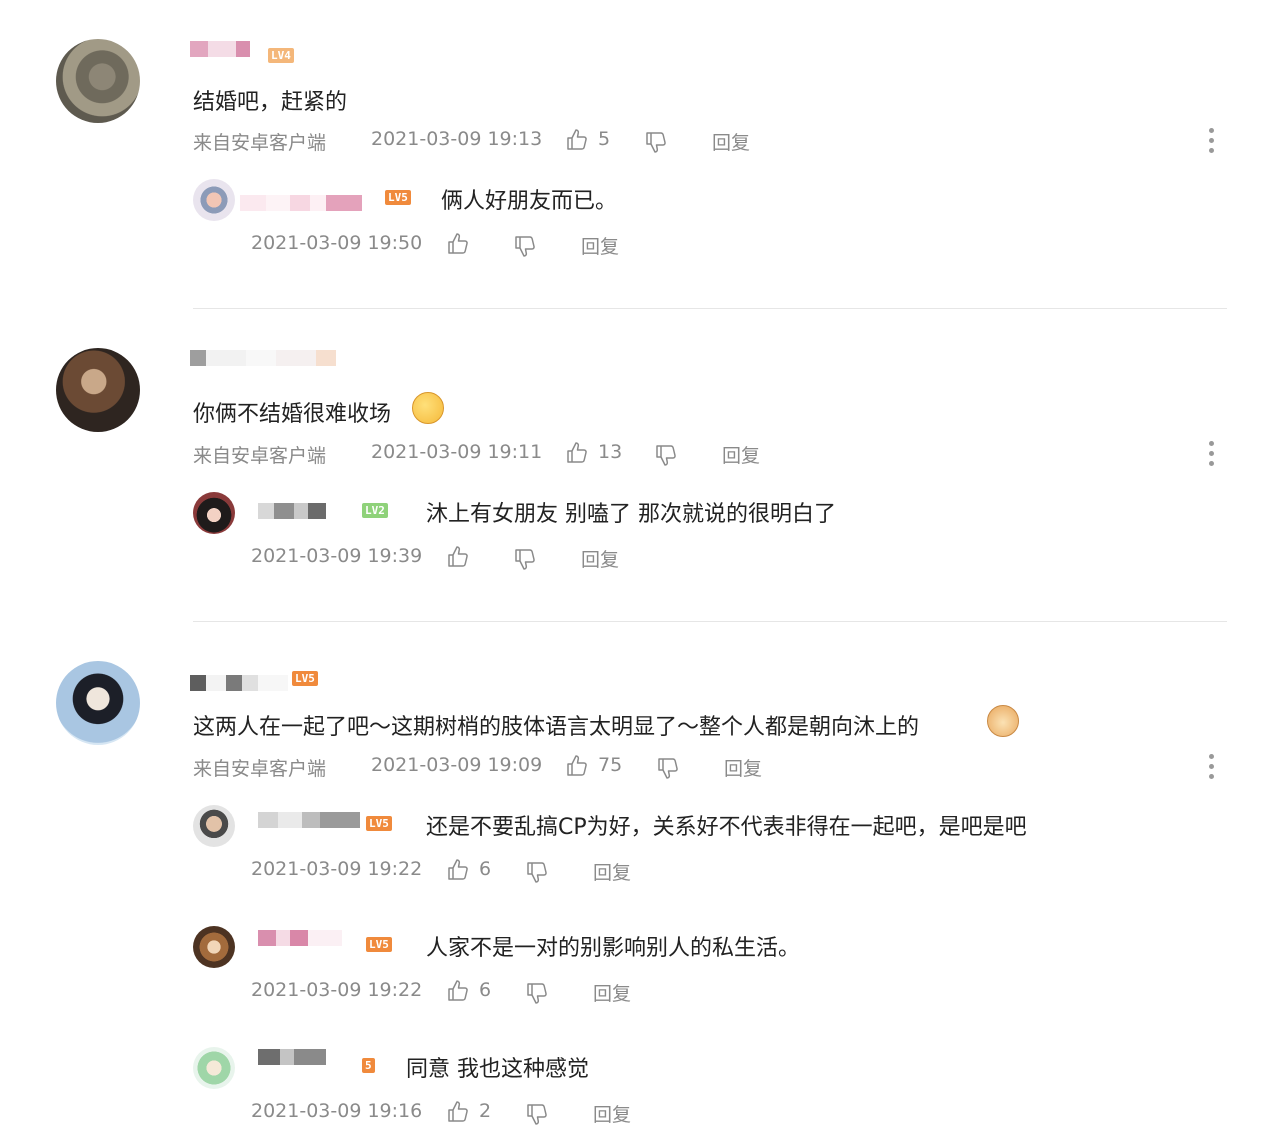 This screenshot has height=1142, width=1269. What do you see at coordinates (337, 556) in the screenshot?
I see `reply-time: 2021-03-09 19:39` at bounding box center [337, 556].